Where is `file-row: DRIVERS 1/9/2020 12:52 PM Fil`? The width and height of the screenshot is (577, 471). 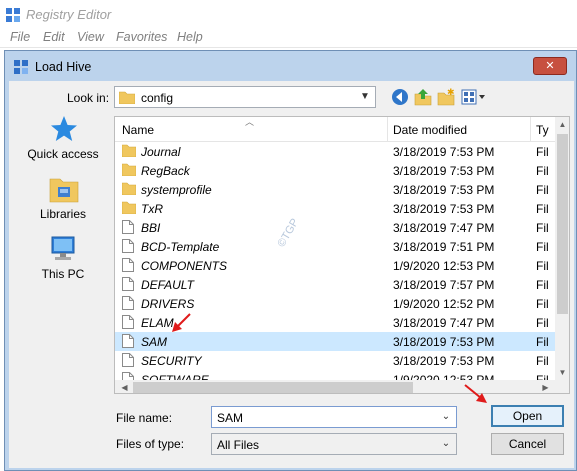
file-row: DRIVERS 1/9/2020 12:52 PM Fil is located at coordinates (335, 303).